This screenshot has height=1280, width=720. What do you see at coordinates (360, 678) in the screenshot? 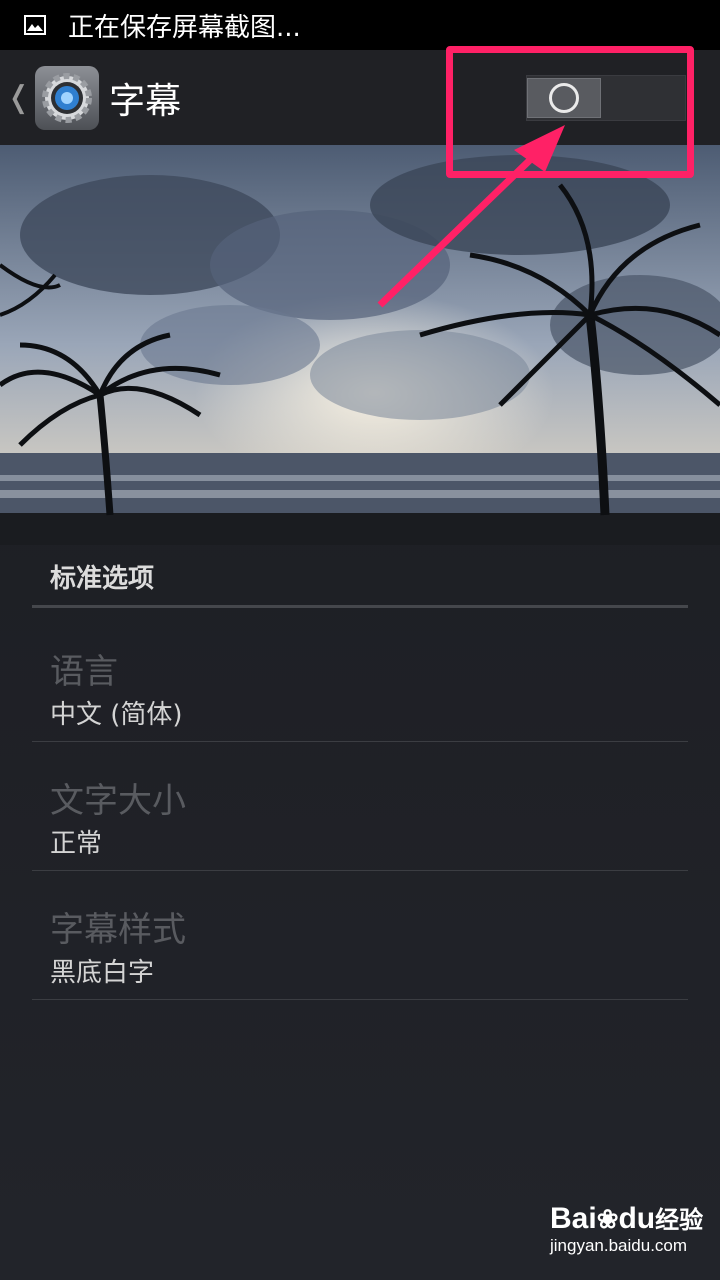
I see `preference-language: 语言 中文 (简体)` at bounding box center [360, 678].